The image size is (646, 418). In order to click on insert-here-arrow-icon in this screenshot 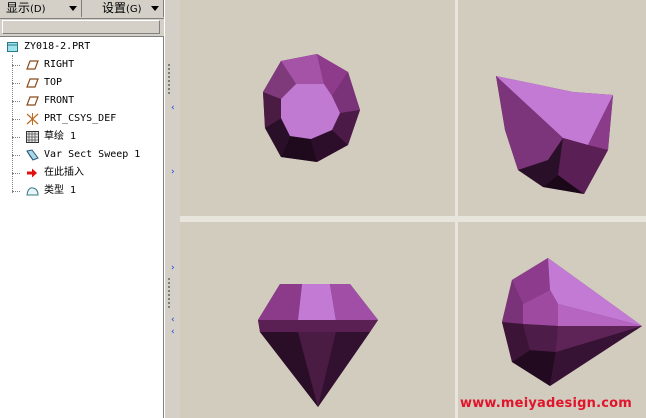, I will do `click(32, 173)`.